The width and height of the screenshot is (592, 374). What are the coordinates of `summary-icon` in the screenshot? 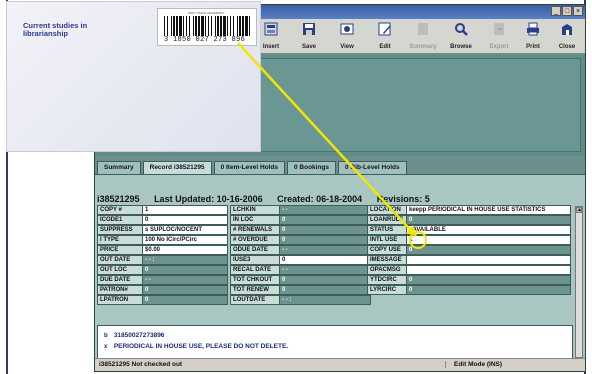 It's located at (423, 29).